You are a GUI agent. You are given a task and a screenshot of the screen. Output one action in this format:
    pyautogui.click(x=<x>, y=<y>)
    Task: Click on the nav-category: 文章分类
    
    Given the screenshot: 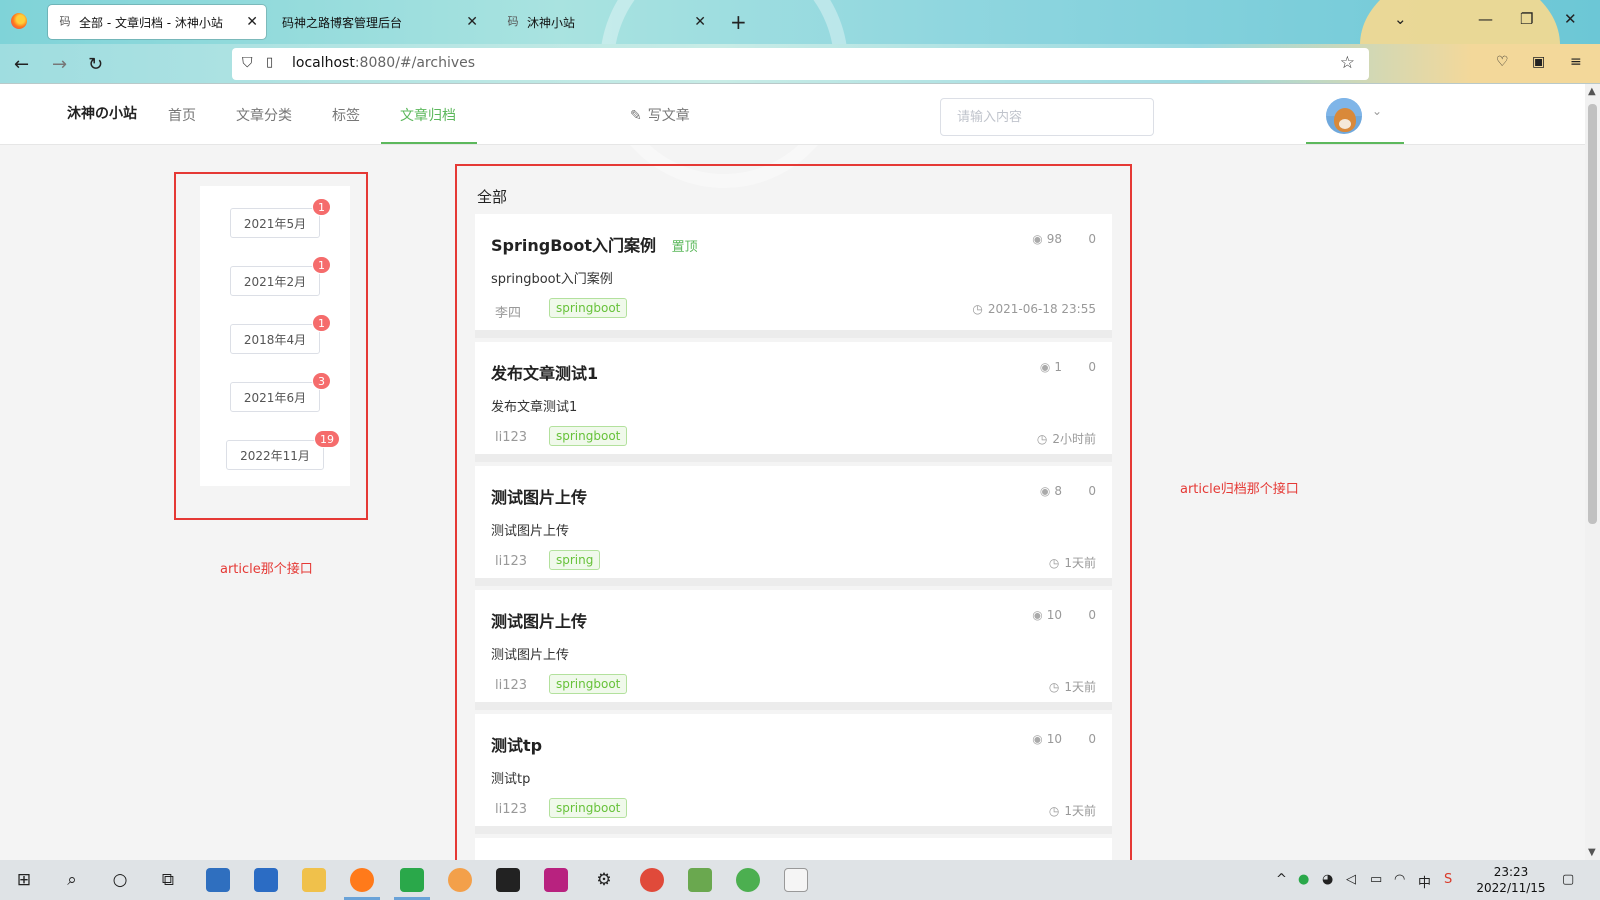 What is the action you would take?
    pyautogui.click(x=264, y=115)
    